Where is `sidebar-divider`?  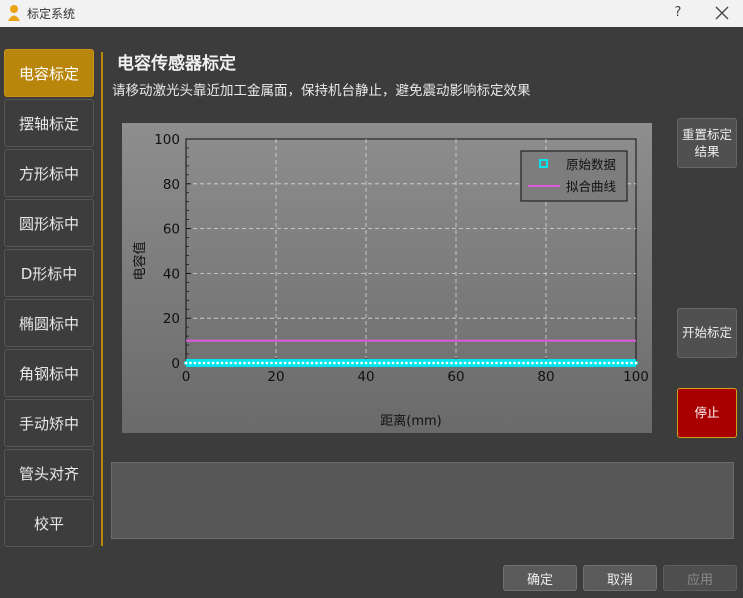 sidebar-divider is located at coordinates (102, 299).